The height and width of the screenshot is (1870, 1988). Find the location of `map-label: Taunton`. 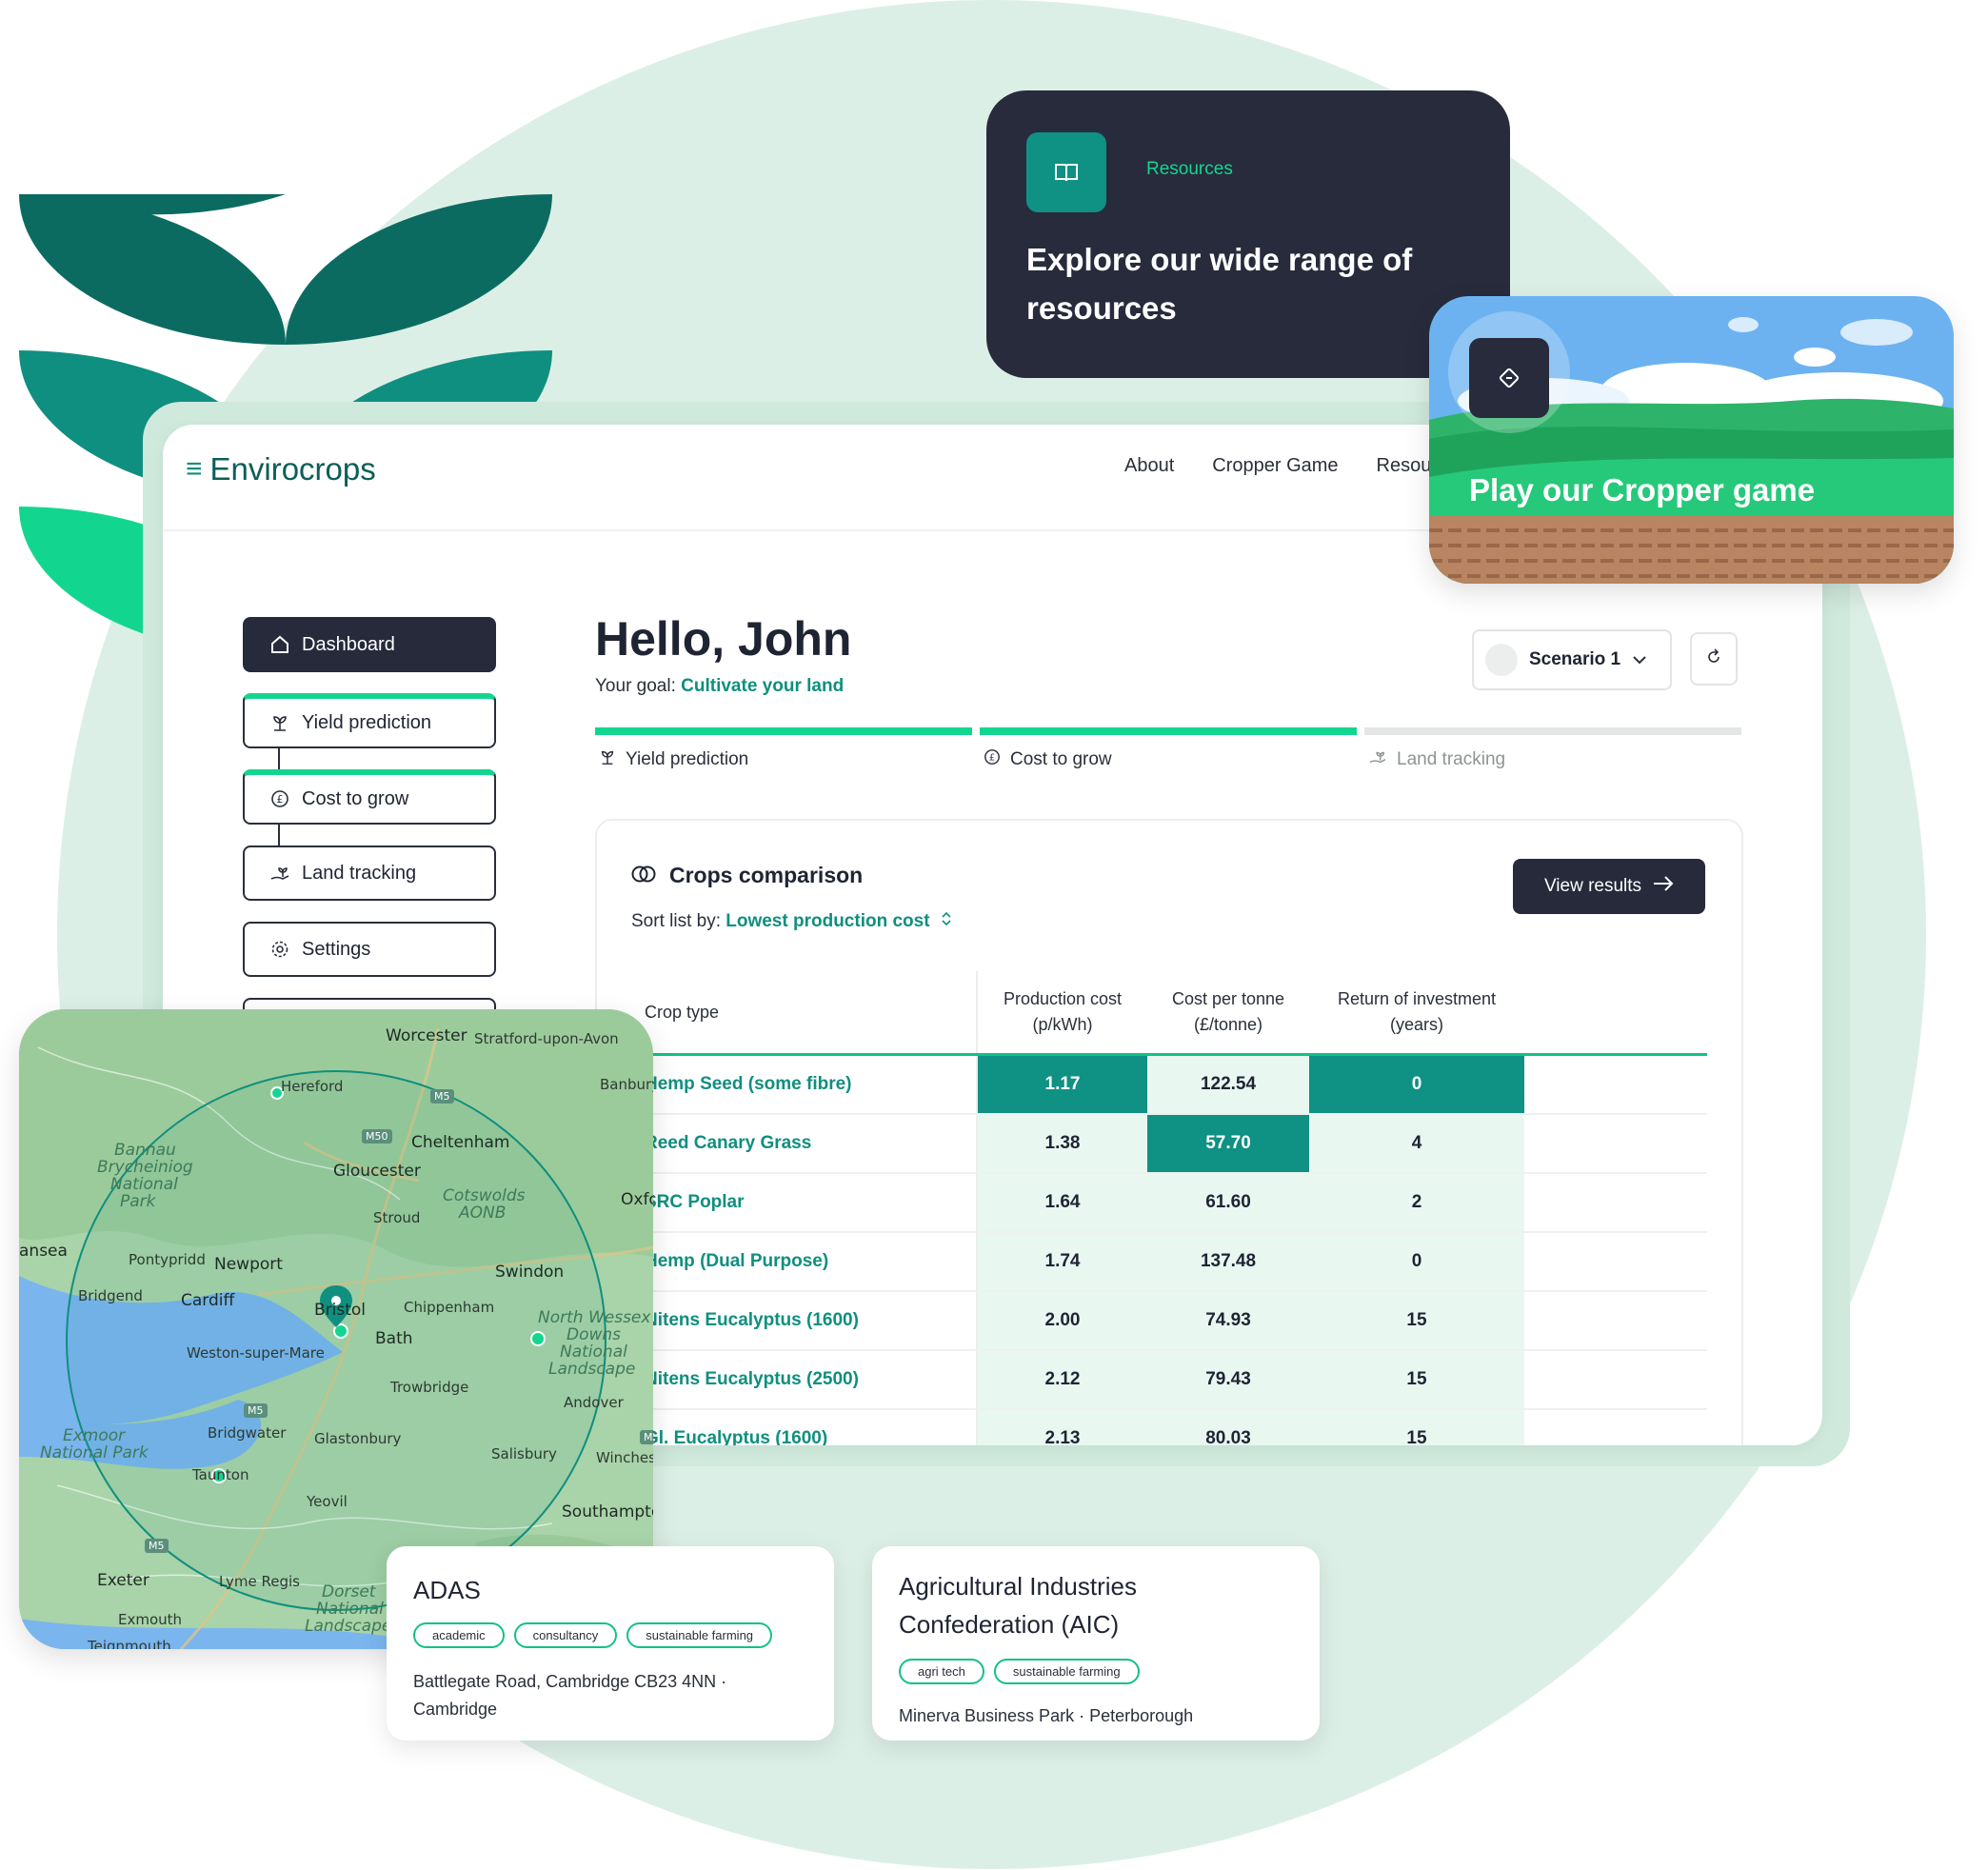

map-label: Taunton is located at coordinates (221, 1474).